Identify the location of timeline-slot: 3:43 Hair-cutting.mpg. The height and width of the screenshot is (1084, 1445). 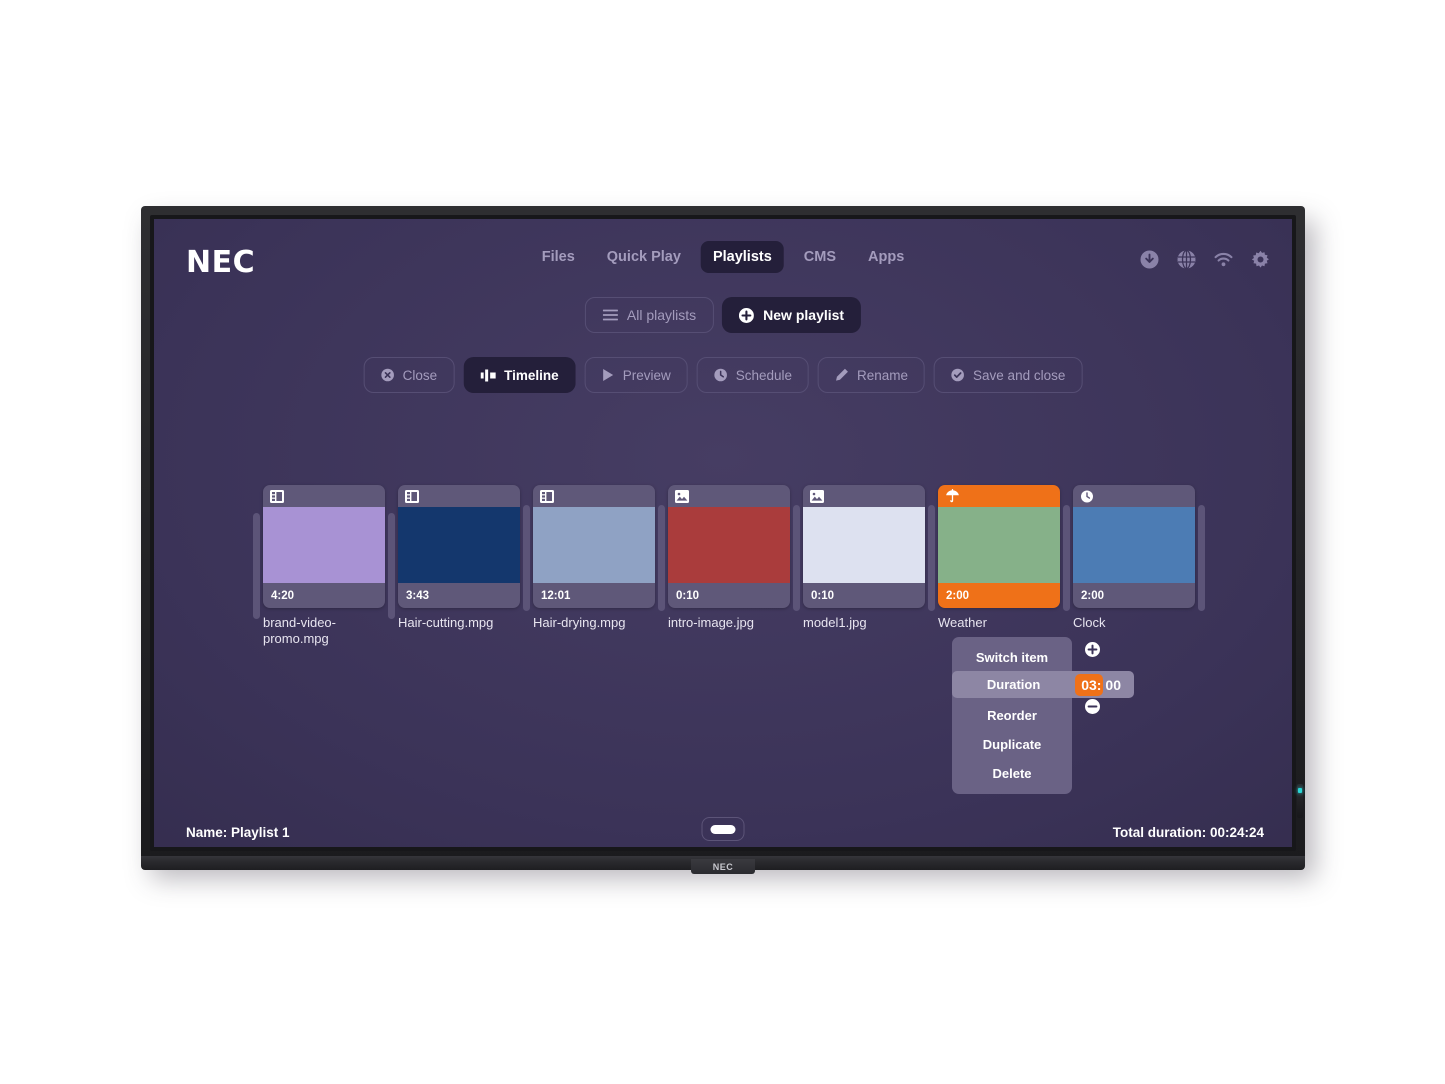
(465, 558).